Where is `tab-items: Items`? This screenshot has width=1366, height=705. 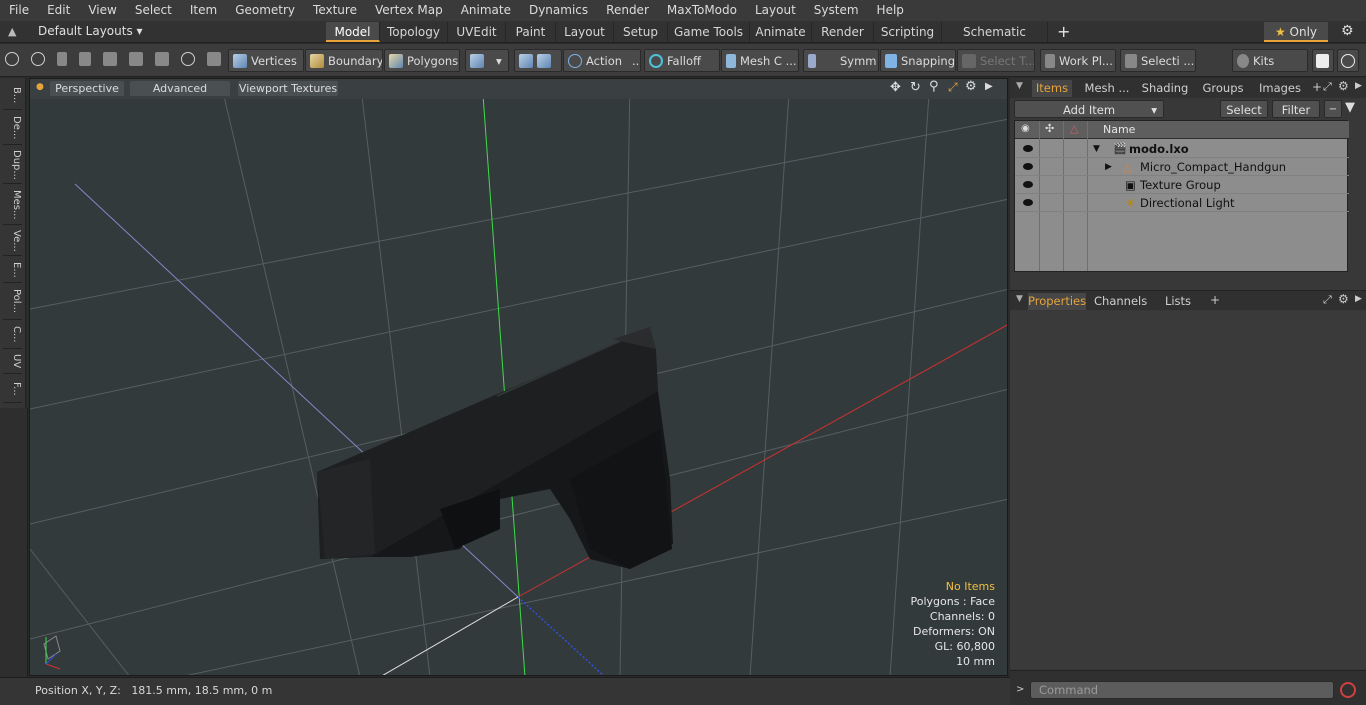
tab-items: Items is located at coordinates (1052, 88).